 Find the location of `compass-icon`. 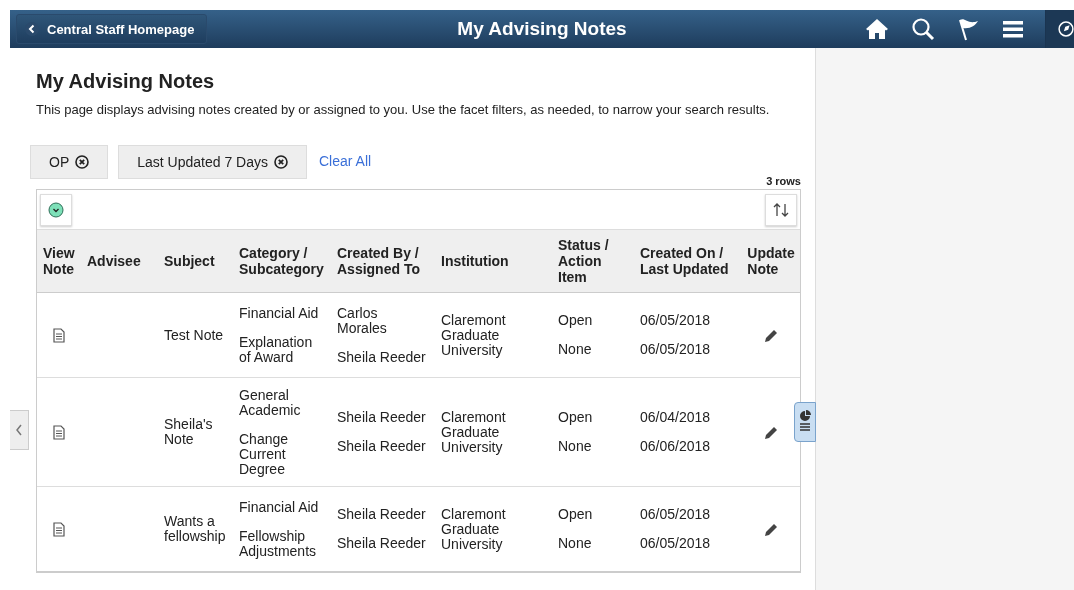

compass-icon is located at coordinates (1066, 29).